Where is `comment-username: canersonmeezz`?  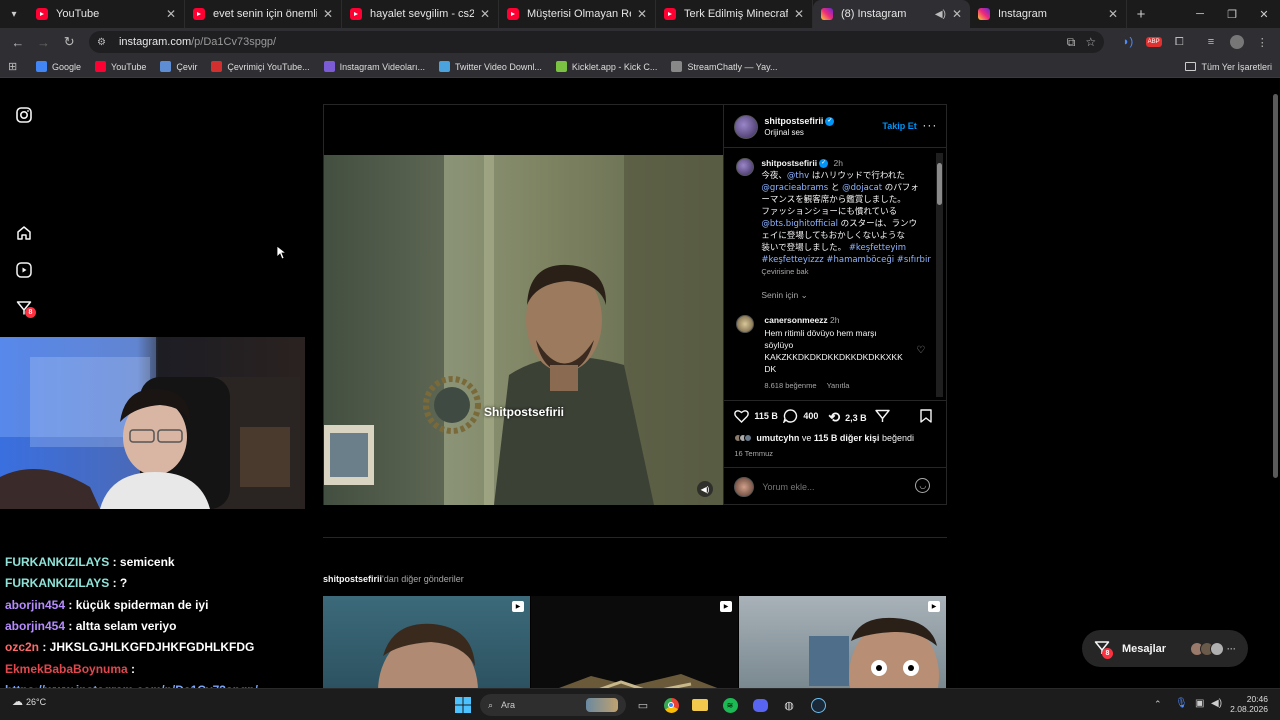
comment-username: canersonmeezz is located at coordinates (795, 320).